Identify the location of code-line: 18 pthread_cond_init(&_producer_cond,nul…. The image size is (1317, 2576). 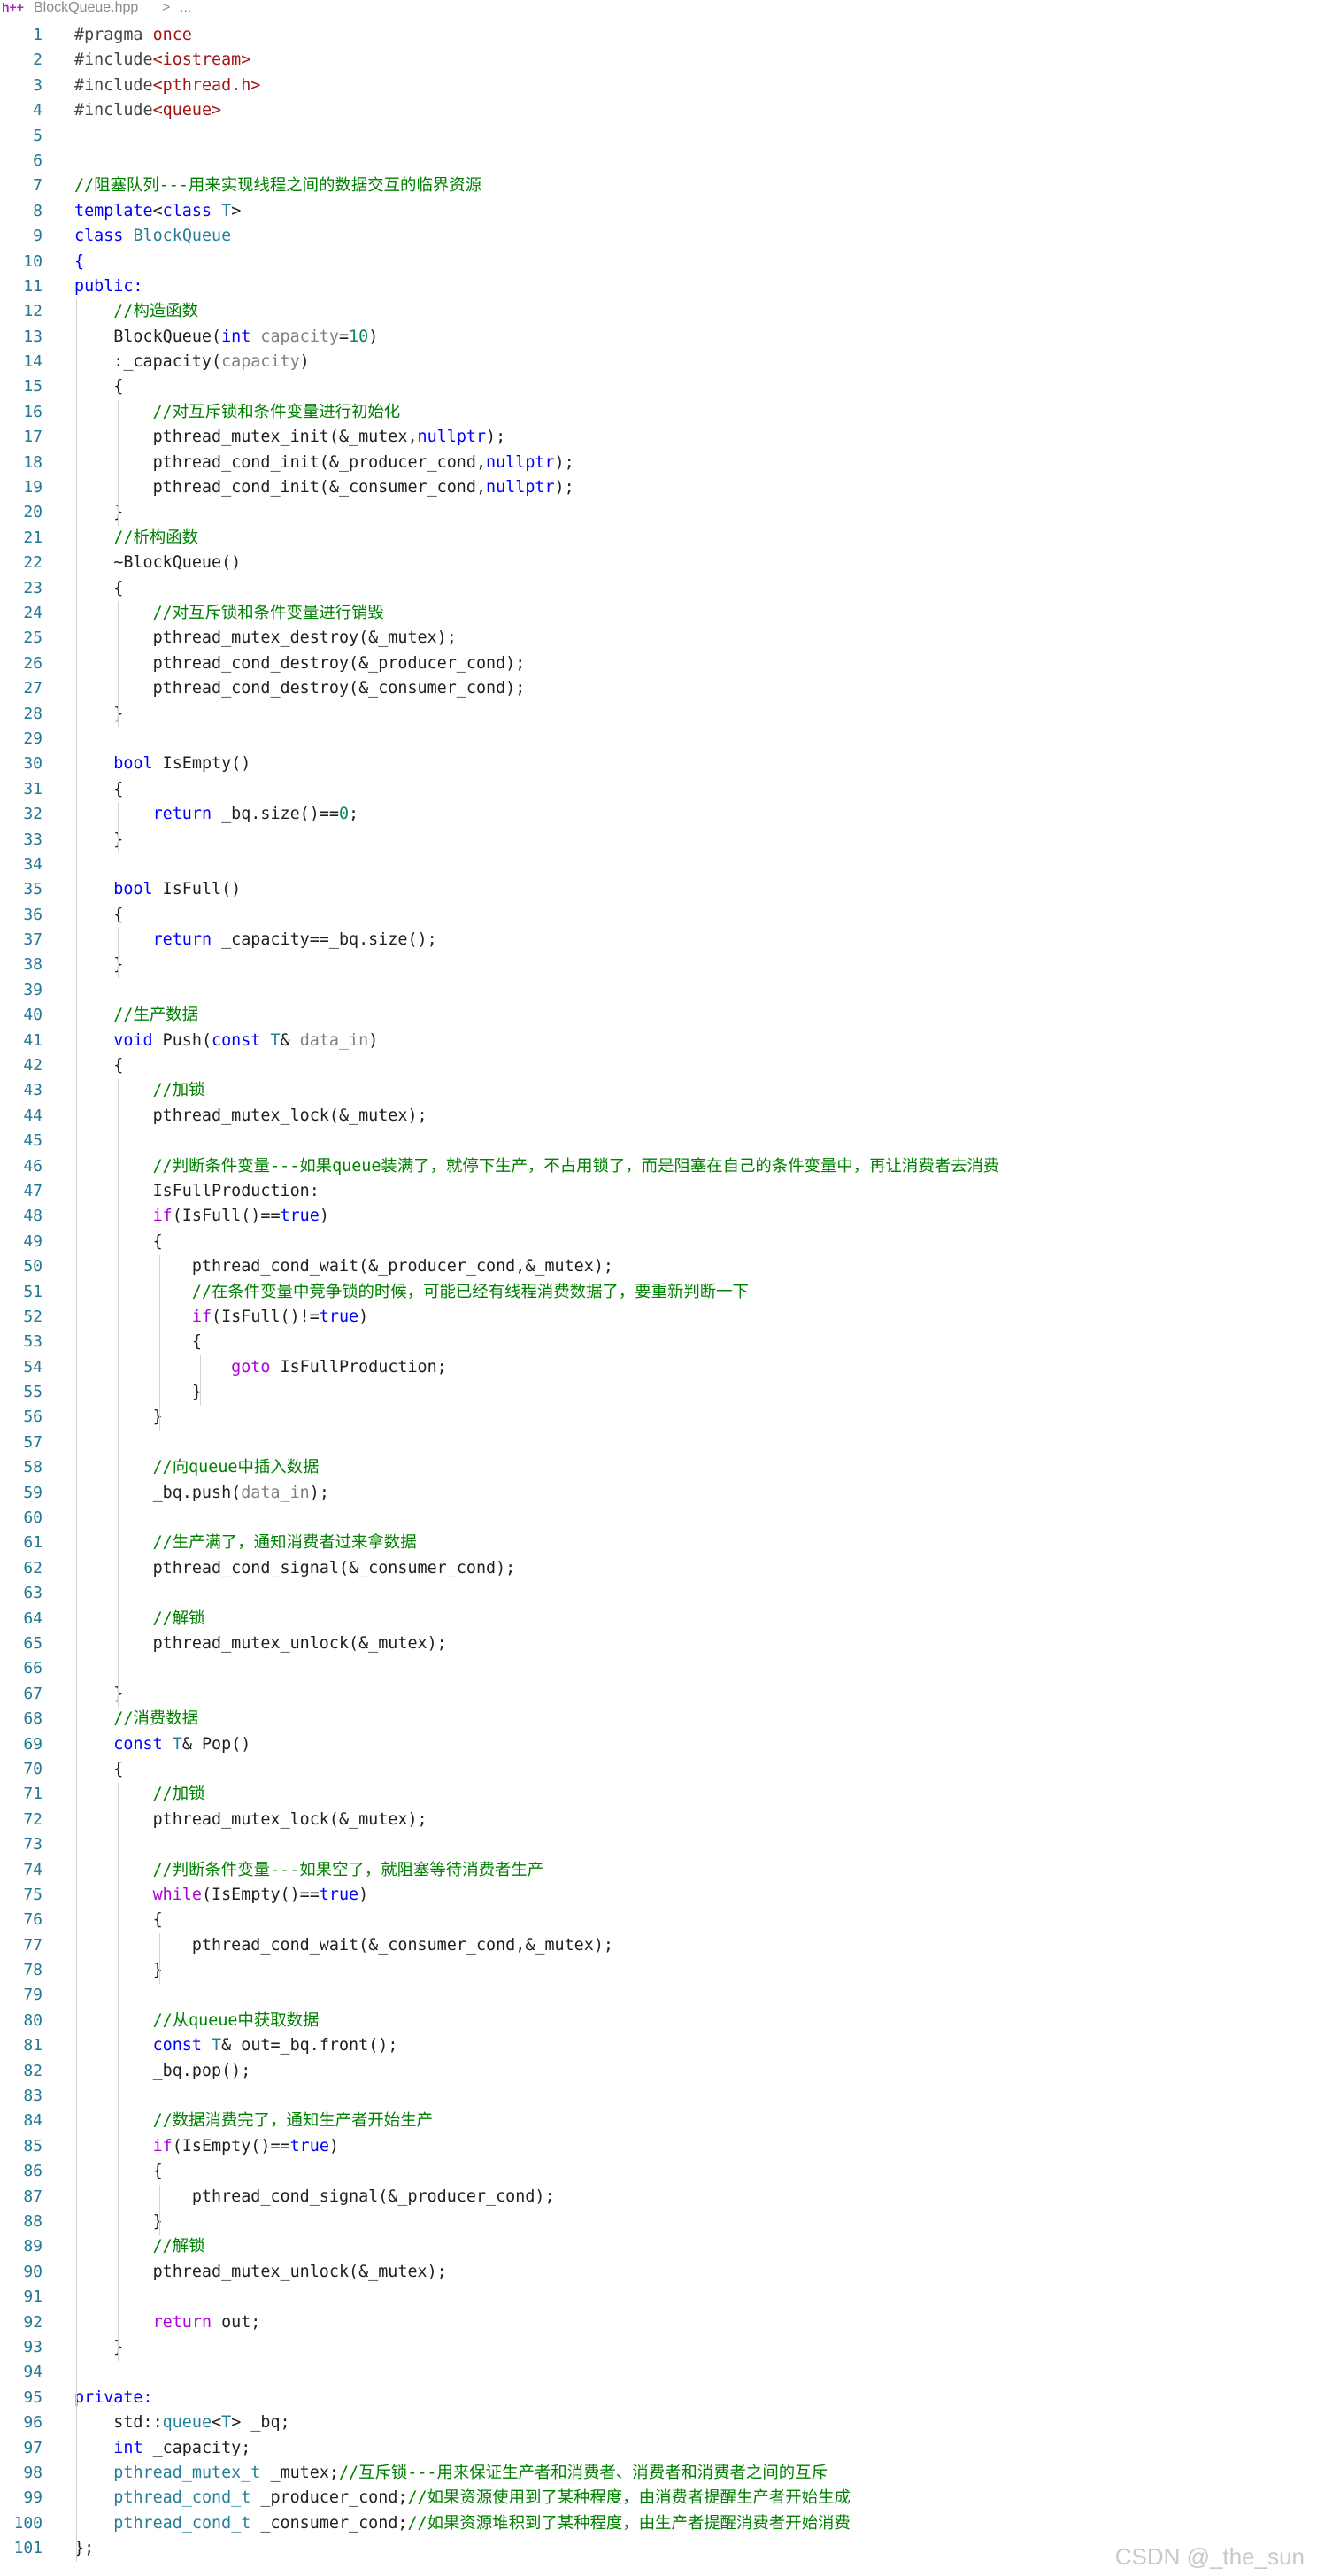
(658, 463).